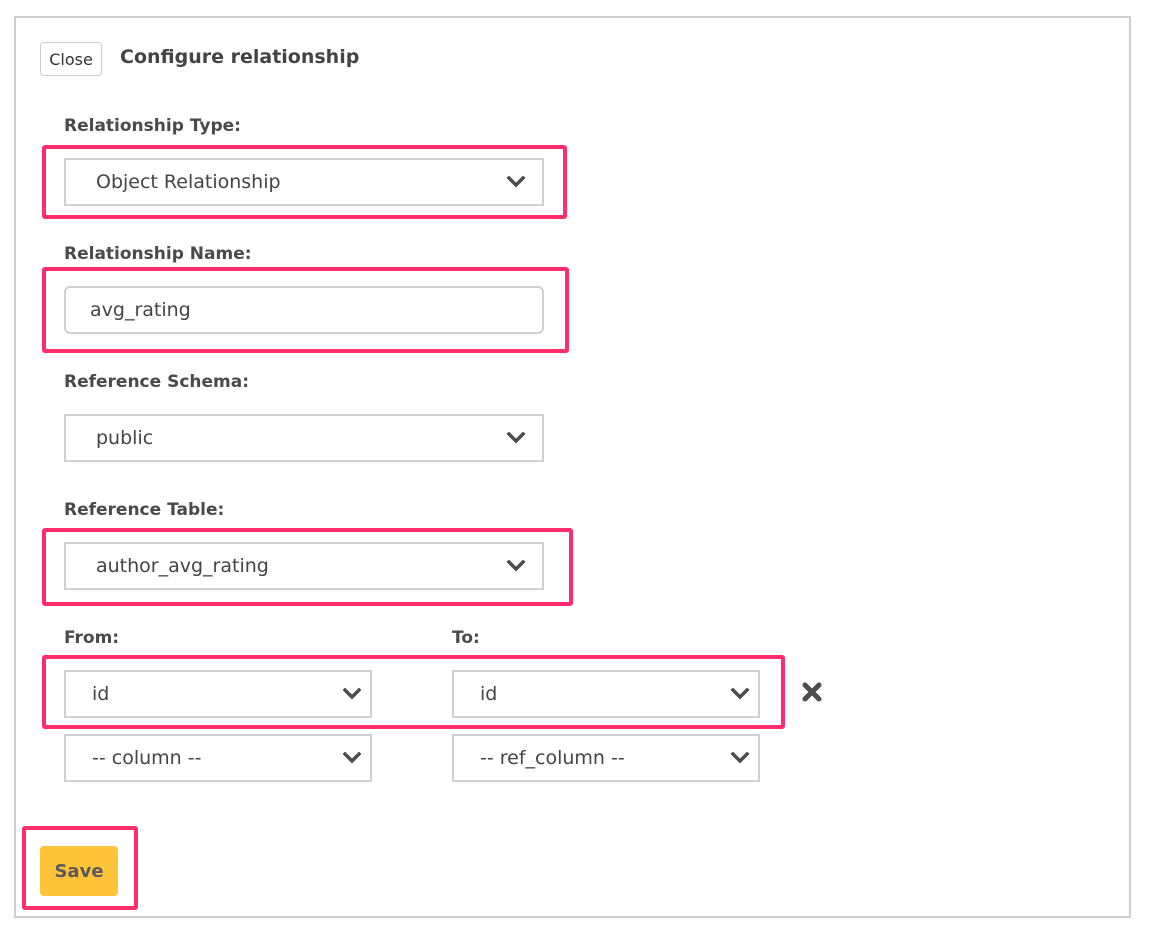 Image resolution: width=1150 pixels, height=938 pixels. Describe the element at coordinates (157, 382) in the screenshot. I see `reference-schema-label: Reference Schema:` at that location.